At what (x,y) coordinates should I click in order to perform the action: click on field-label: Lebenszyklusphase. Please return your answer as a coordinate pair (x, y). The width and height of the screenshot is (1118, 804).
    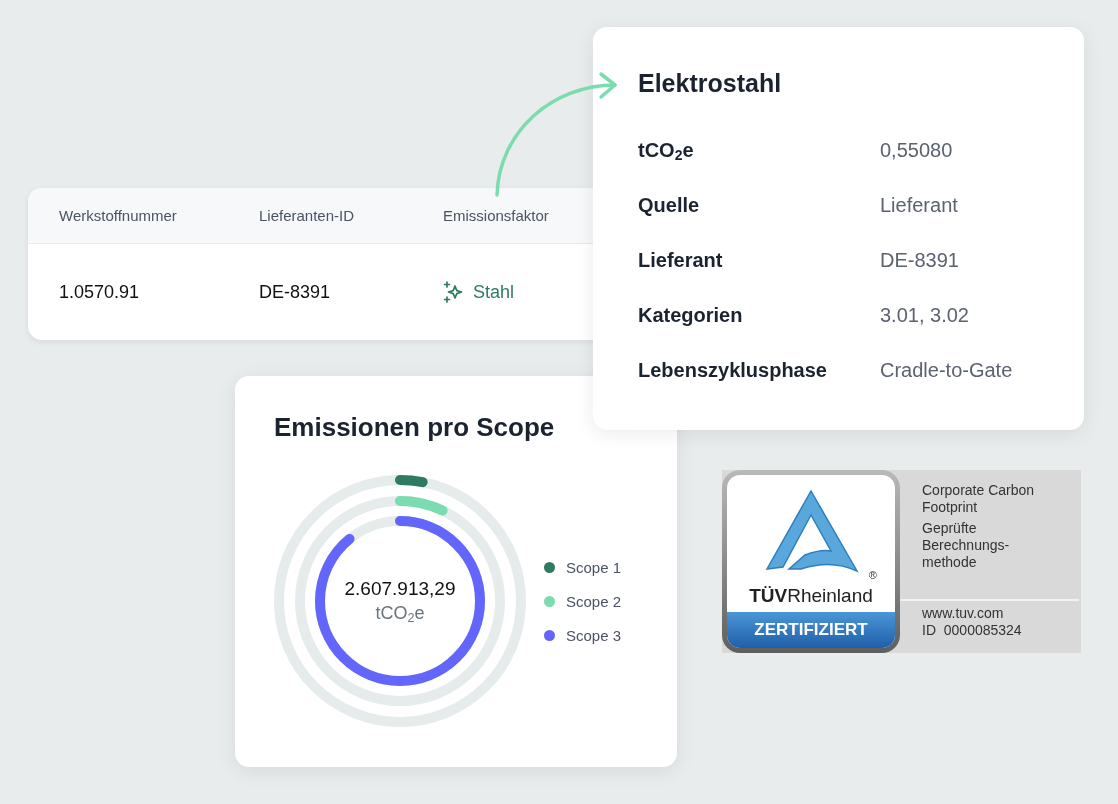
    Looking at the image, I should click on (733, 370).